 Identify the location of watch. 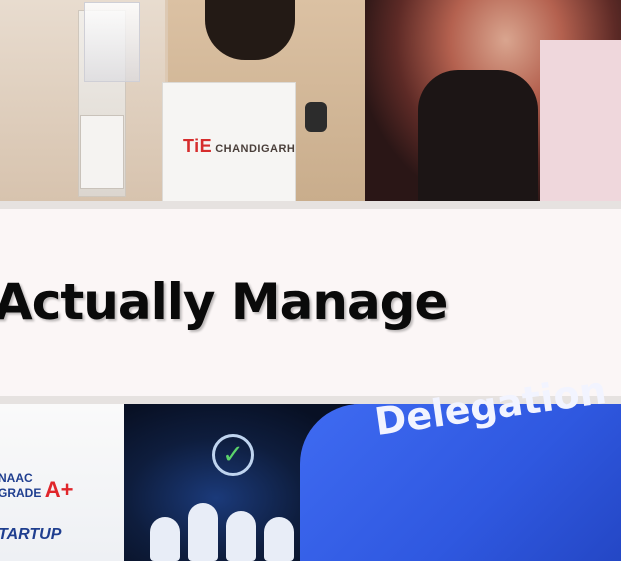
(316, 117).